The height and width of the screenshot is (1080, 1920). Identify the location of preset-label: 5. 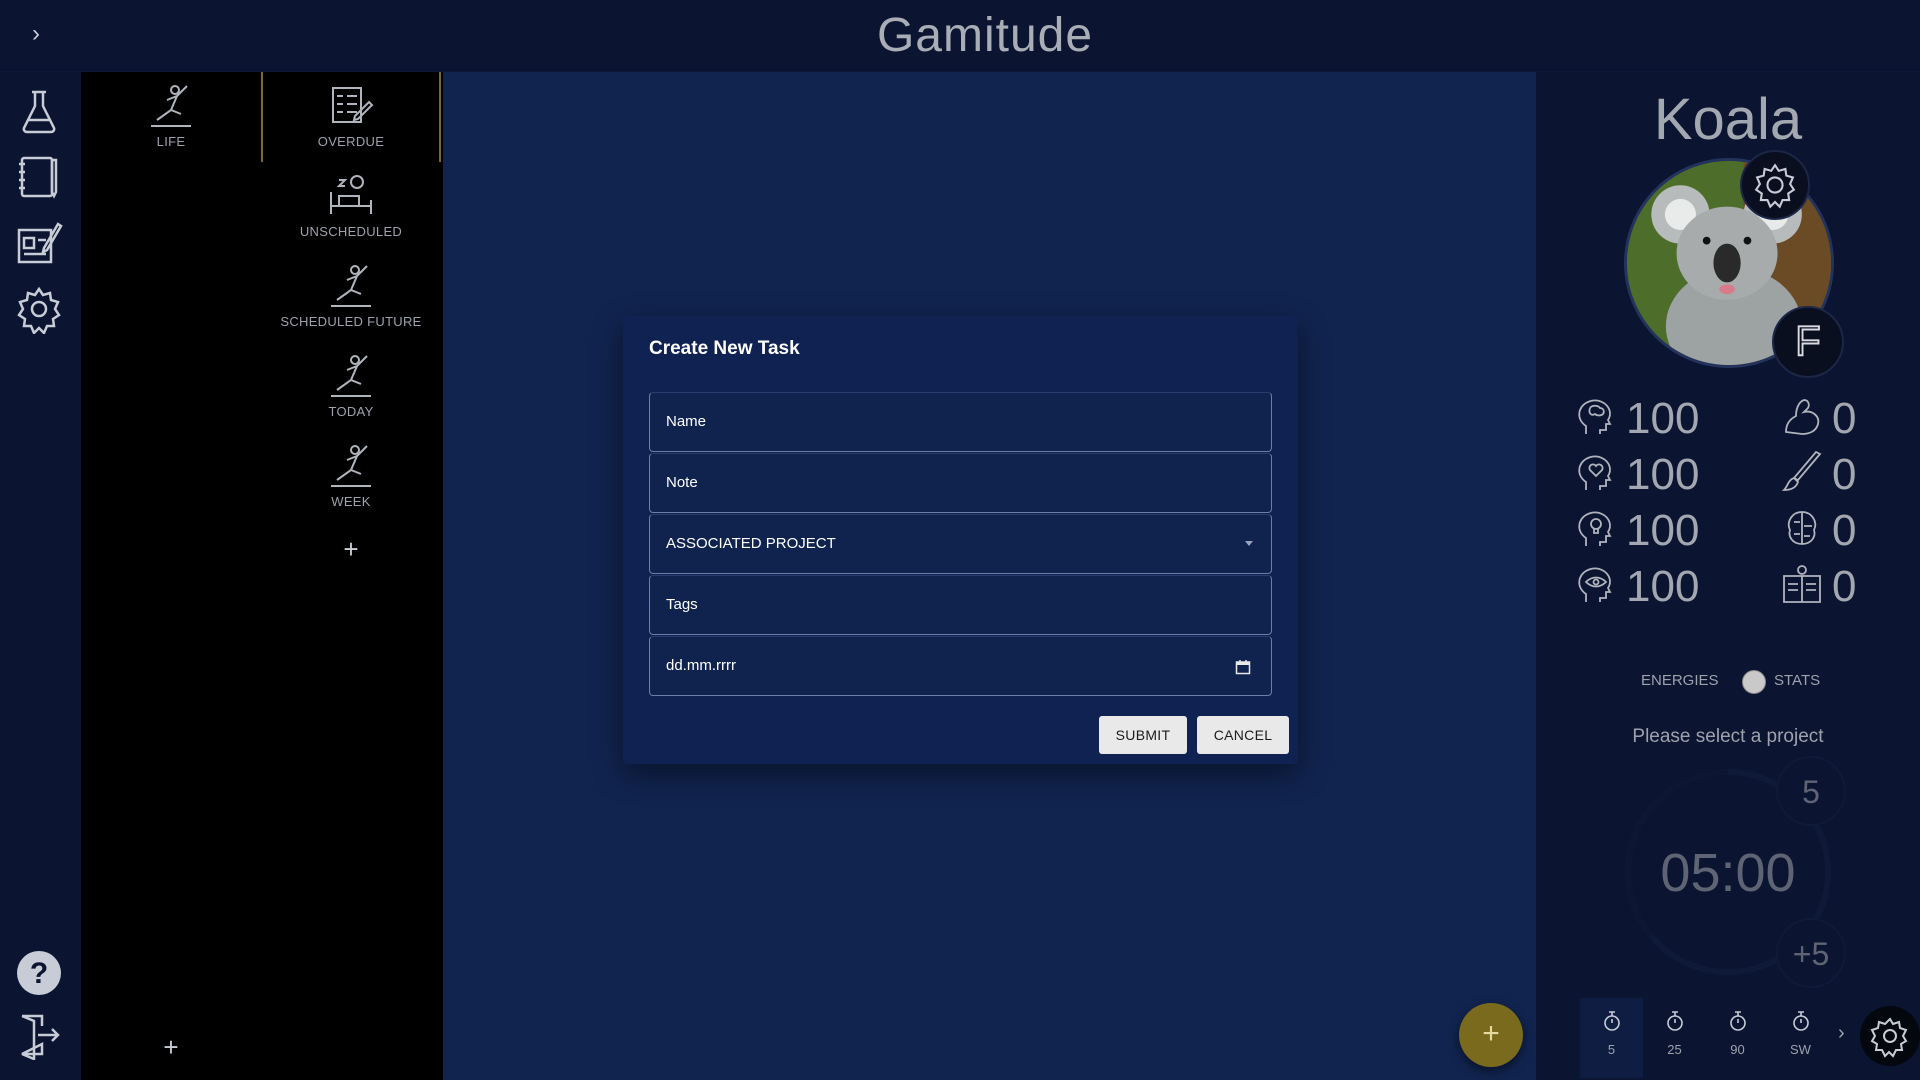
(1611, 1049).